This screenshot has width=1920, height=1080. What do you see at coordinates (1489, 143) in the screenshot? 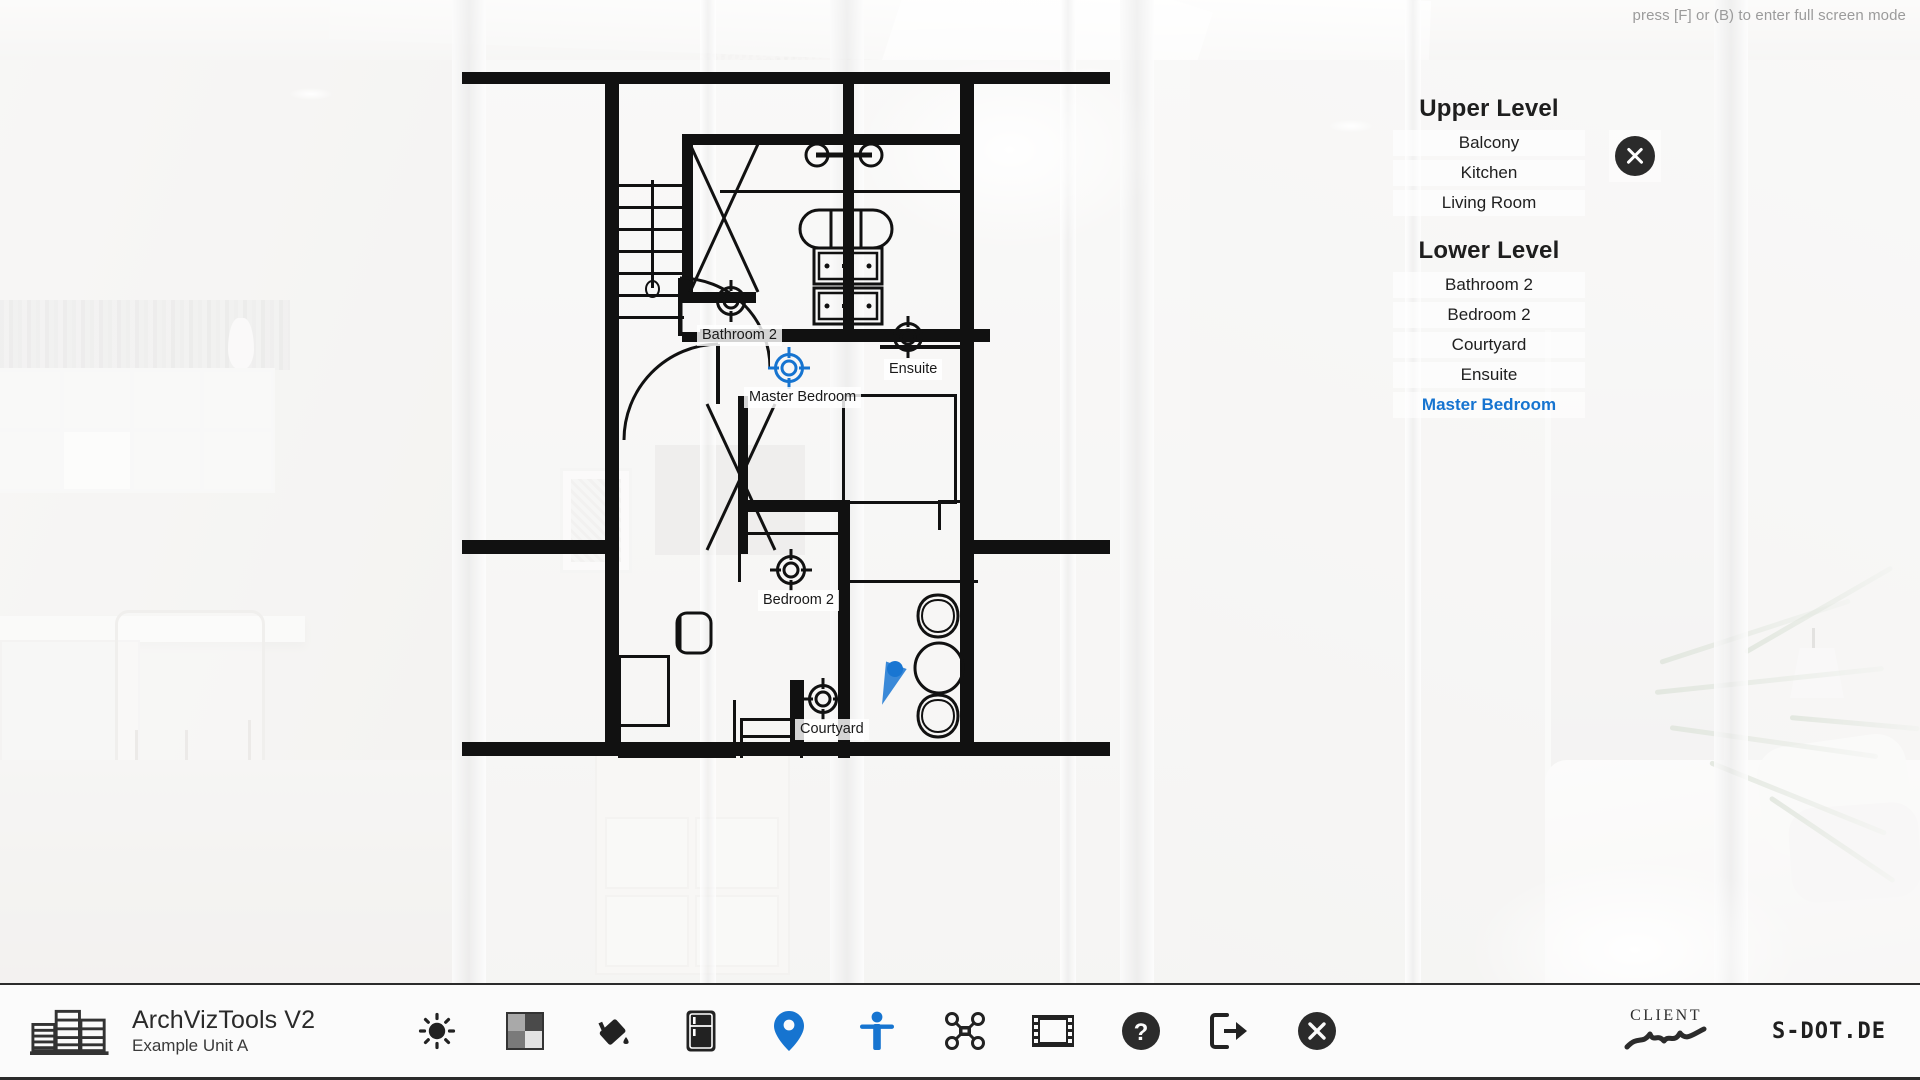
I see `room-menu-item-balcony: Balcony` at bounding box center [1489, 143].